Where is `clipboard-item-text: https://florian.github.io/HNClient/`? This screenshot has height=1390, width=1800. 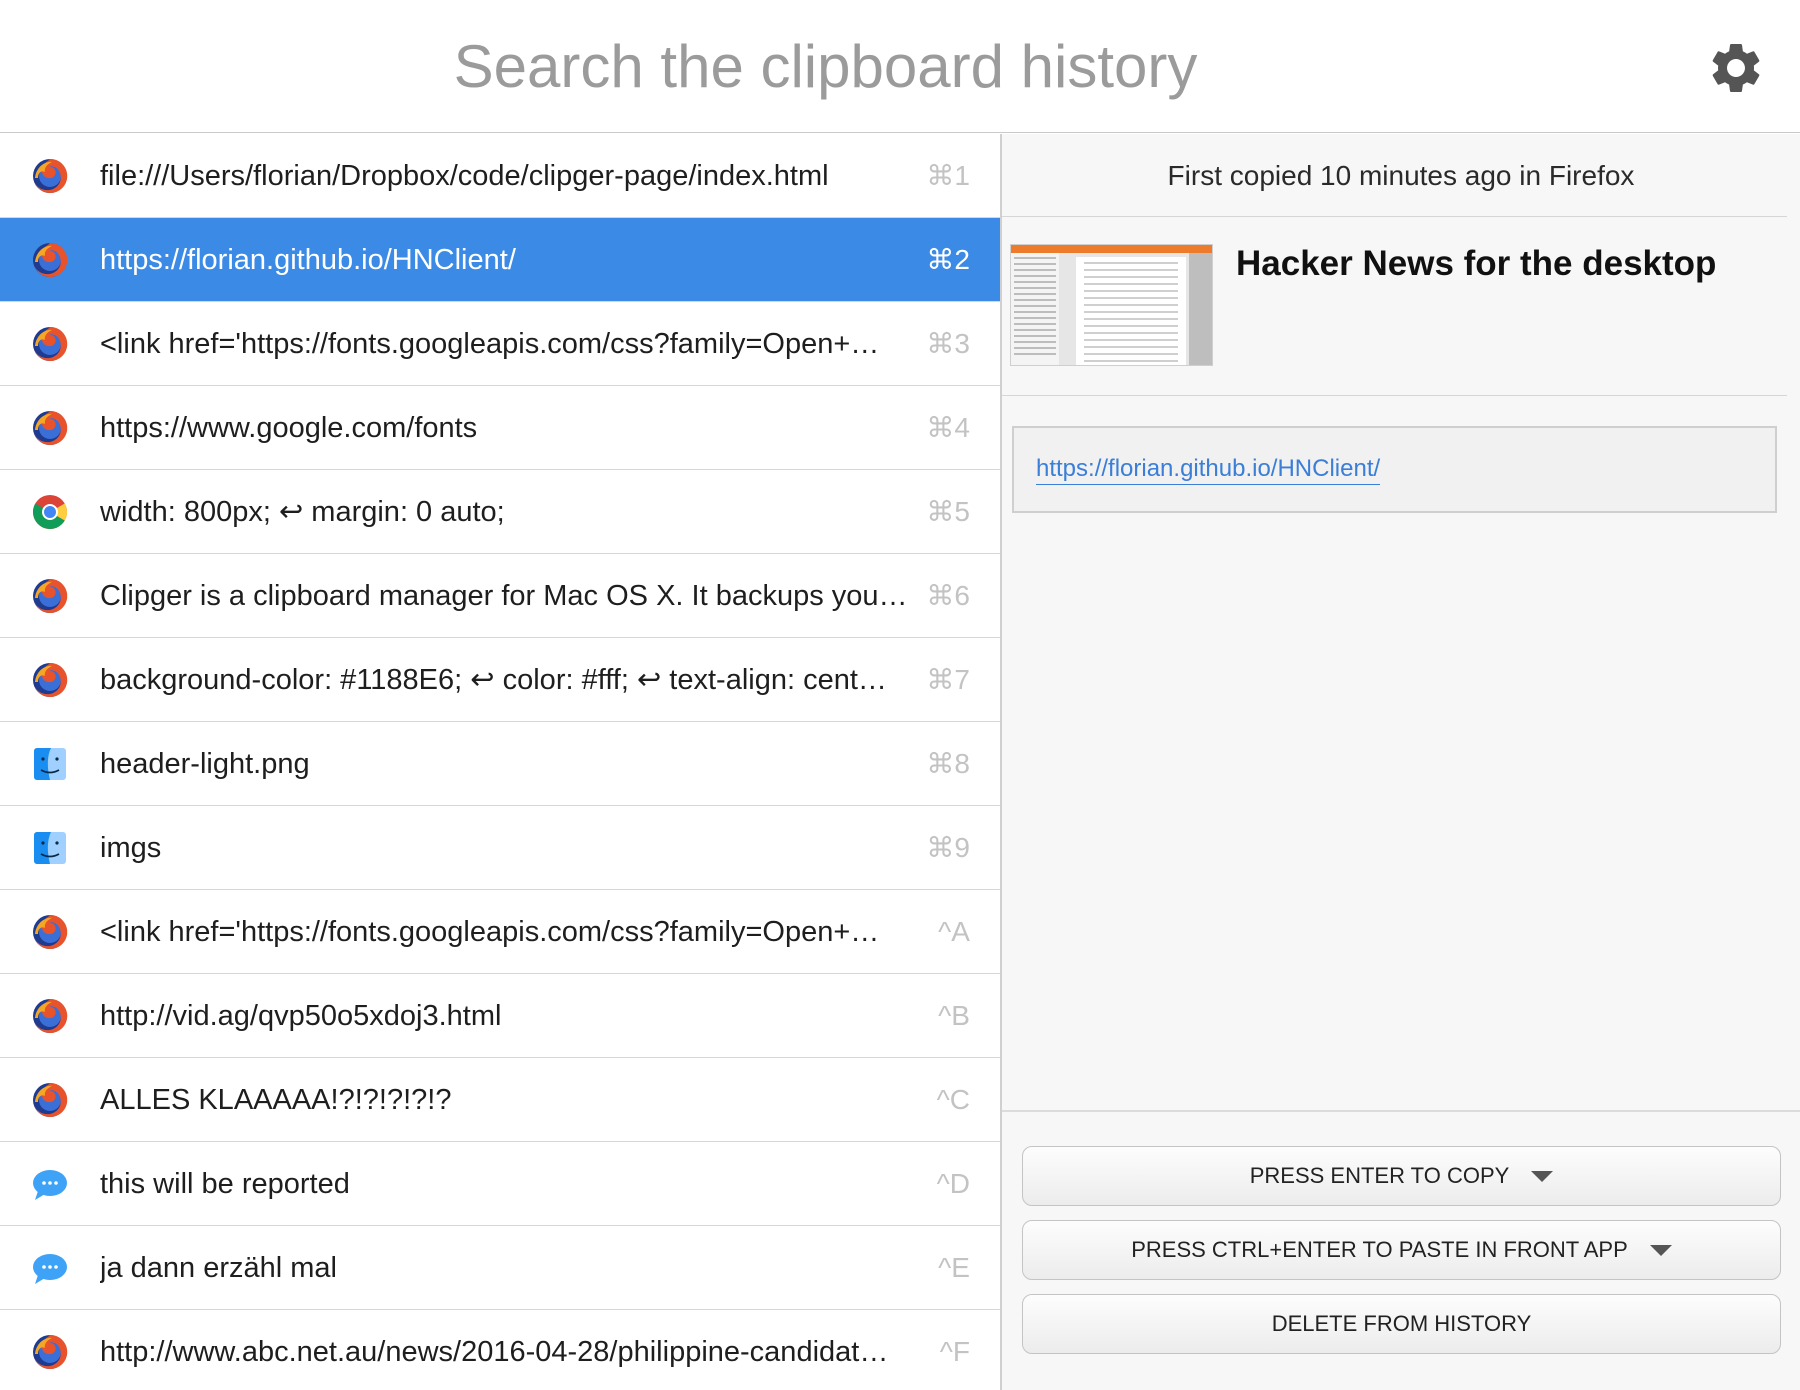
clipboard-item-text: https://florian.github.io/HNClient/ is located at coordinates (308, 260).